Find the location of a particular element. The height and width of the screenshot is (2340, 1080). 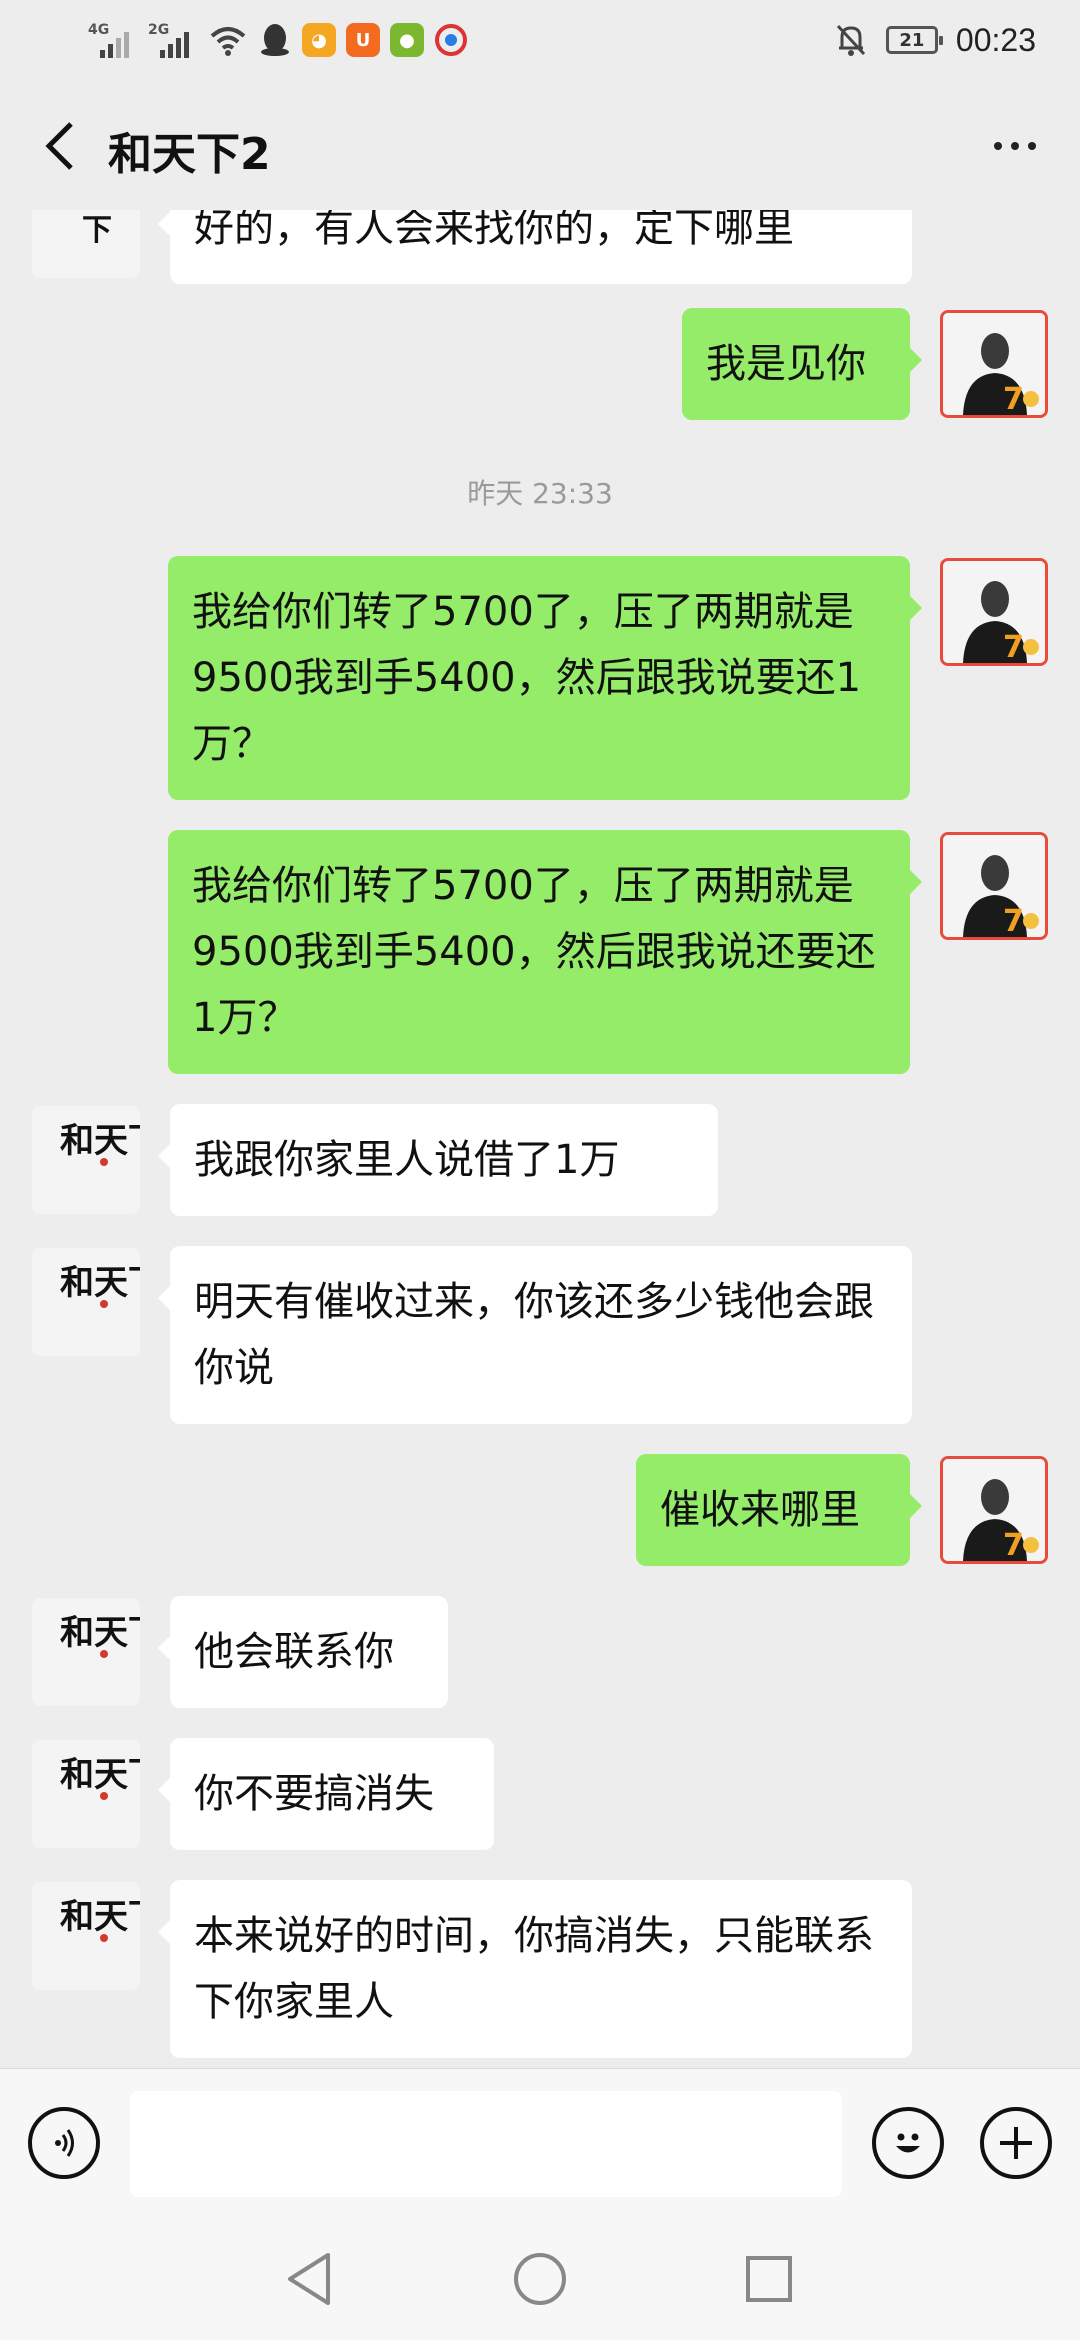

message-bubble-incoming: 明天有催收过来，你该还多少钱他会跟你说 is located at coordinates (535, 1335).